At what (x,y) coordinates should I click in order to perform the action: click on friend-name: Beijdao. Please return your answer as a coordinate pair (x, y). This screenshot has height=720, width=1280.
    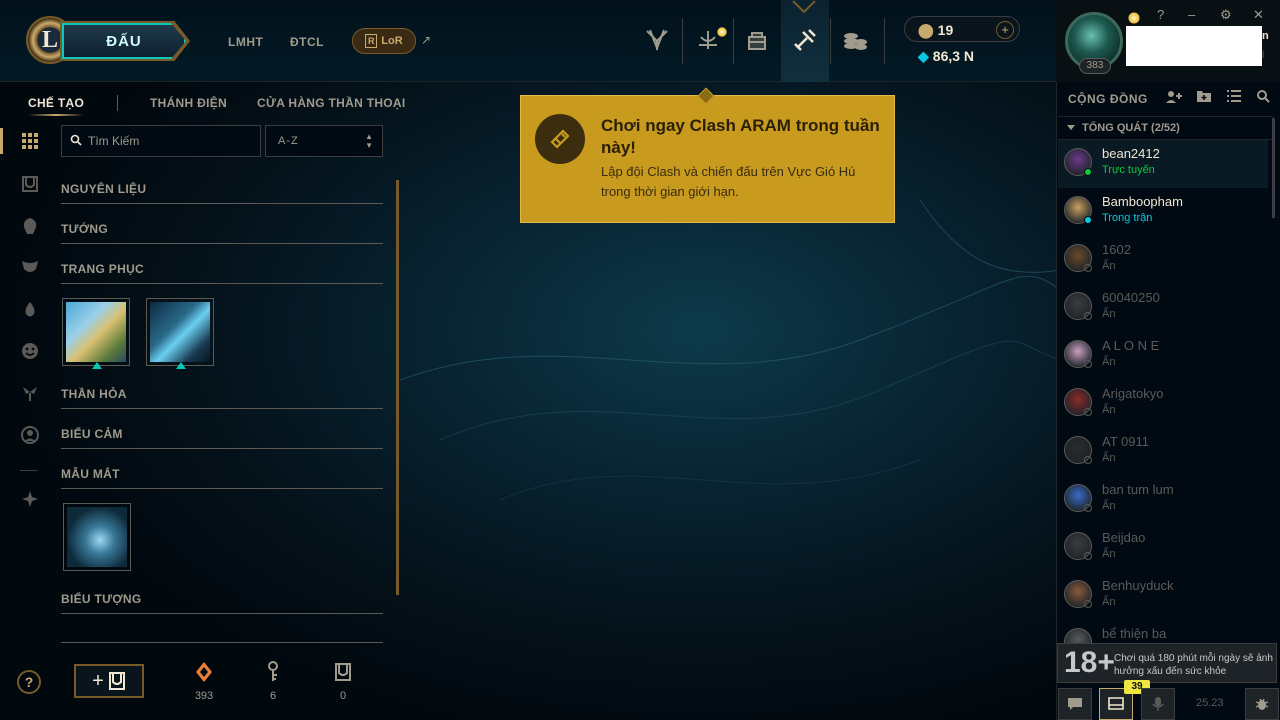
    Looking at the image, I should click on (1124, 537).